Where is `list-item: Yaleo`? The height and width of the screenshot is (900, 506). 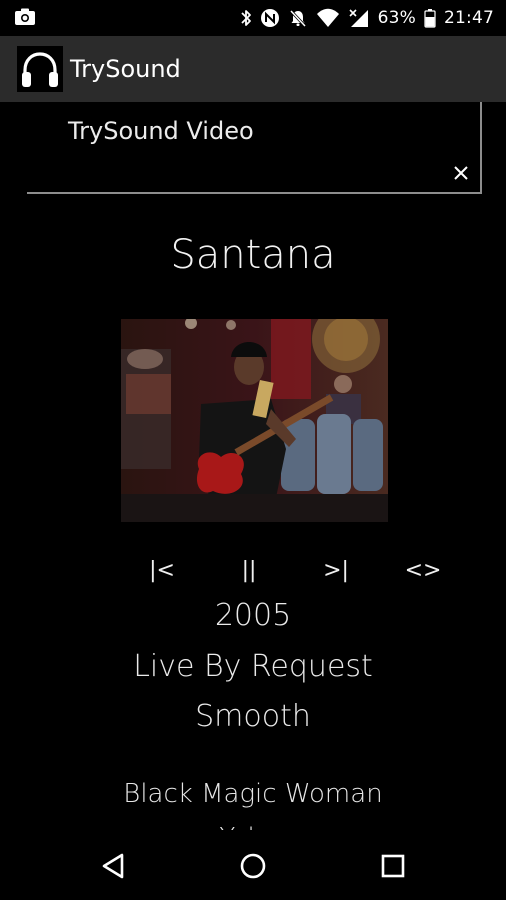
list-item: Yaleo is located at coordinates (253, 823).